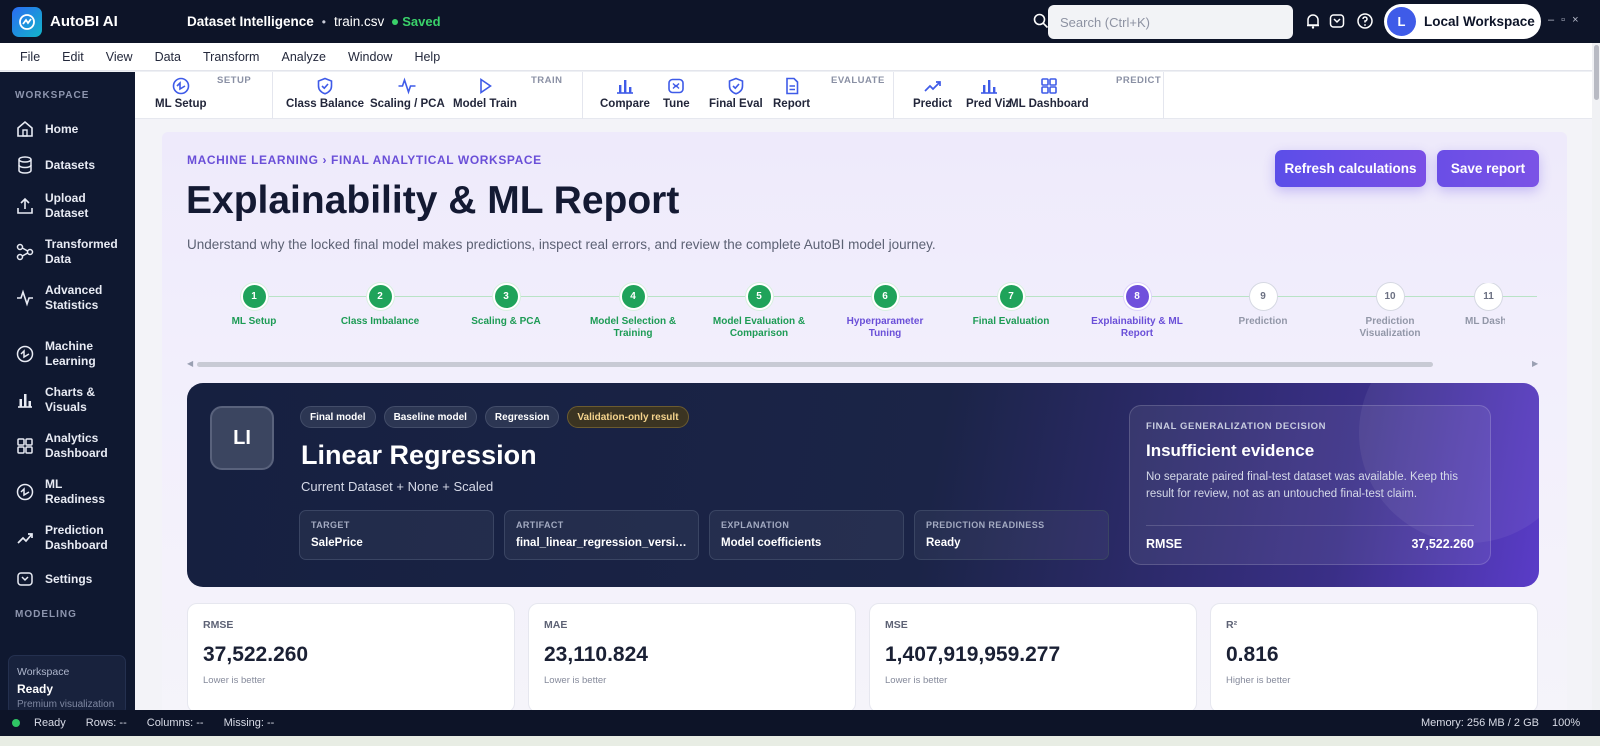  I want to click on tool-ml-setup: ML Setup, so click(181, 93).